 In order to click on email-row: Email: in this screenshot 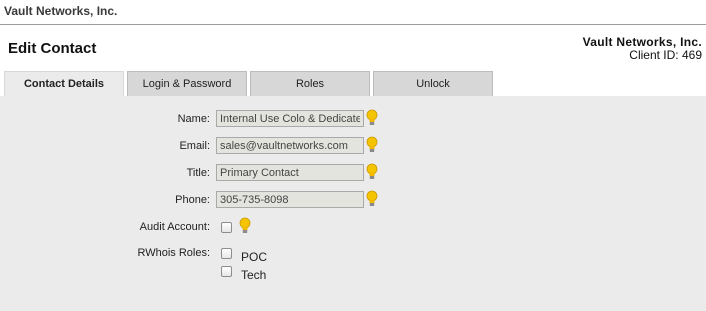, I will do `click(353, 146)`.